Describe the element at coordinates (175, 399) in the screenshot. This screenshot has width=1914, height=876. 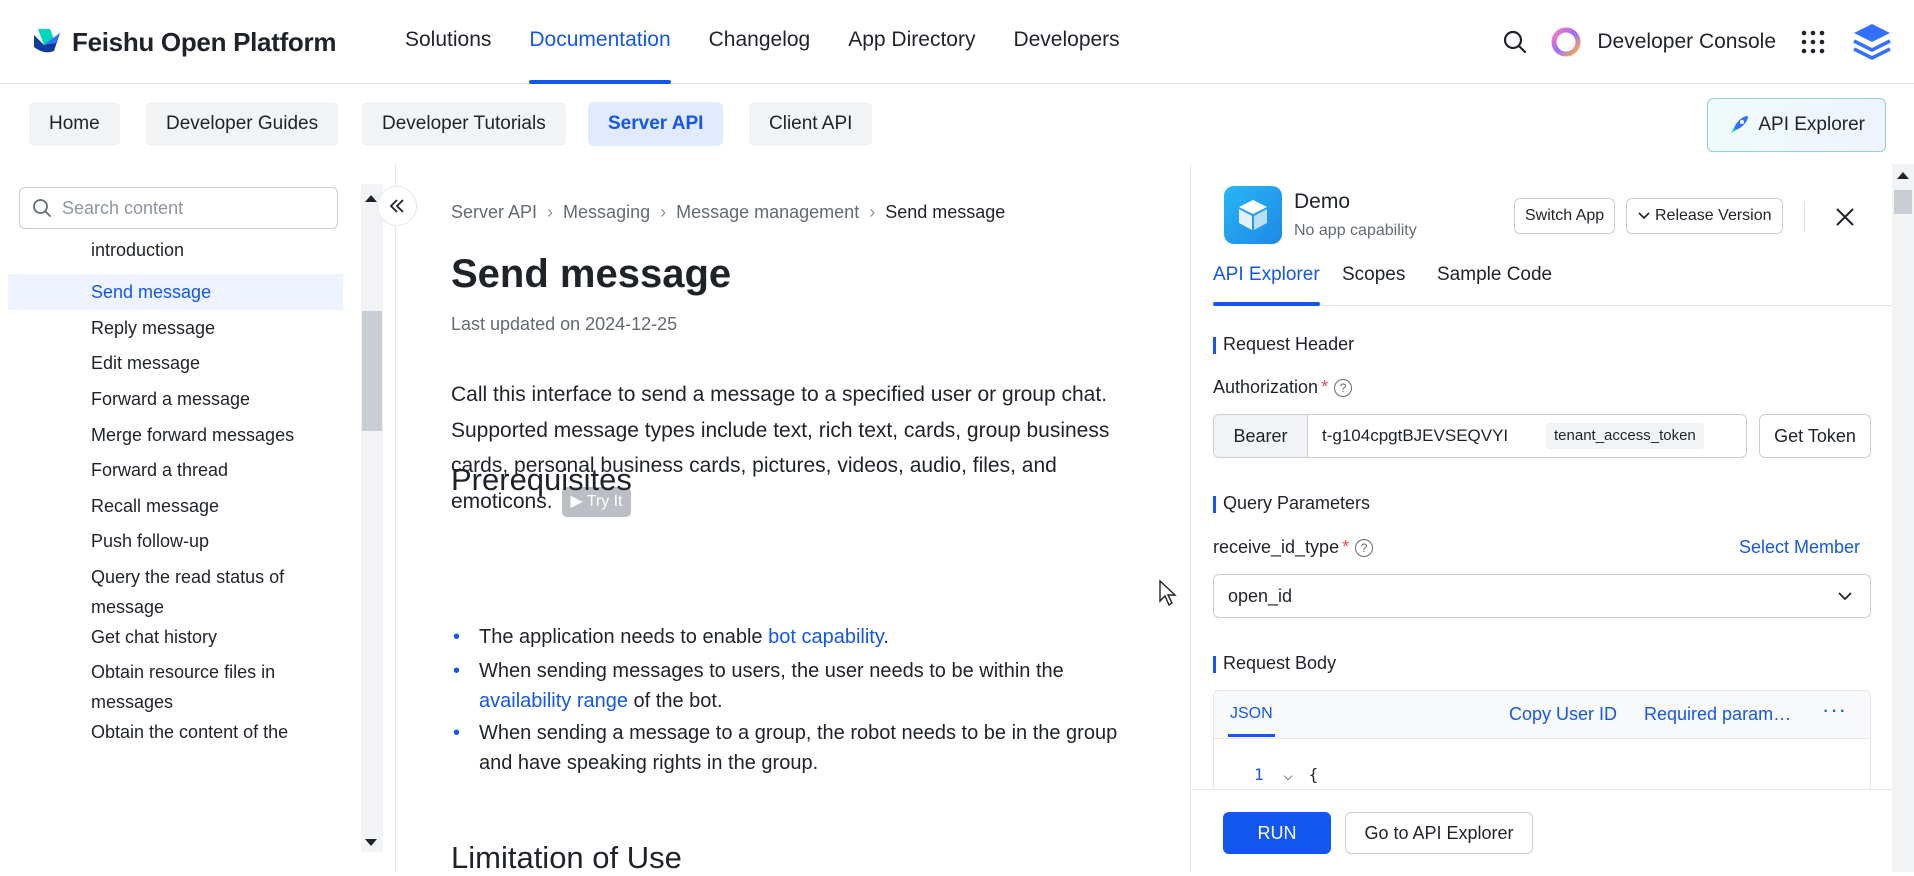
I see `sidebar-item-forward-message: Forward a message` at that location.